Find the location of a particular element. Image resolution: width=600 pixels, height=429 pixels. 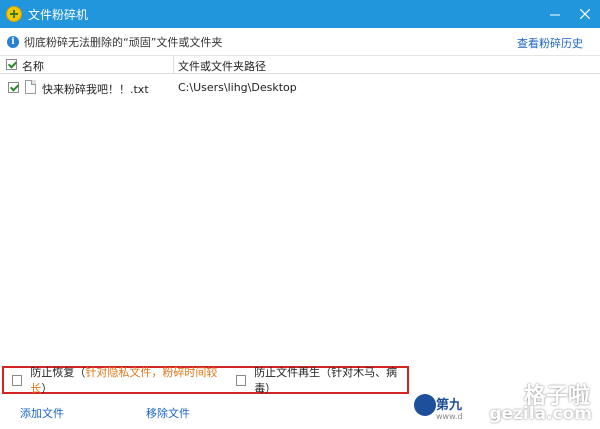

info-text: 彻底粉碎无法删除的“顽固”文件或文件夹 is located at coordinates (123, 42).